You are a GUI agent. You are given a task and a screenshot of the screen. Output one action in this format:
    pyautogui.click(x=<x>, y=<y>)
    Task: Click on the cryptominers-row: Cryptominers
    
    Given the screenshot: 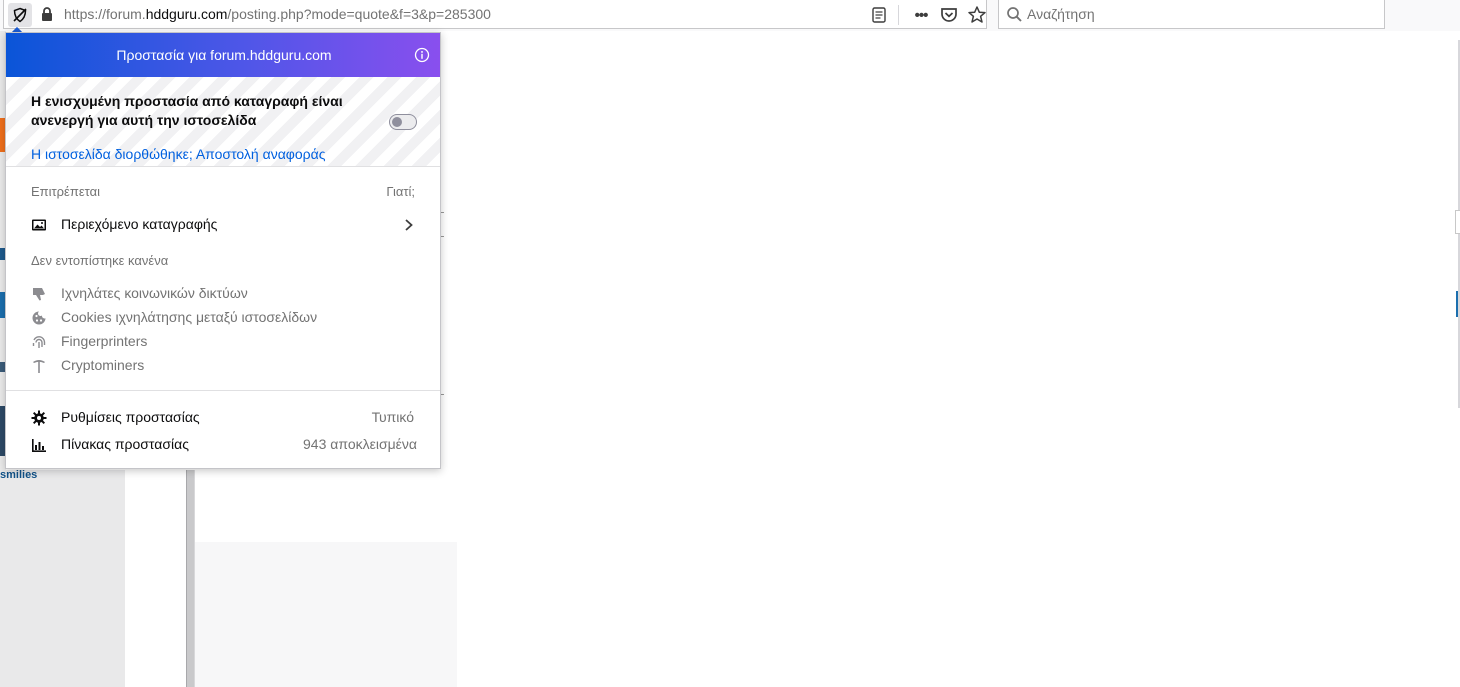 What is the action you would take?
    pyautogui.click(x=223, y=366)
    